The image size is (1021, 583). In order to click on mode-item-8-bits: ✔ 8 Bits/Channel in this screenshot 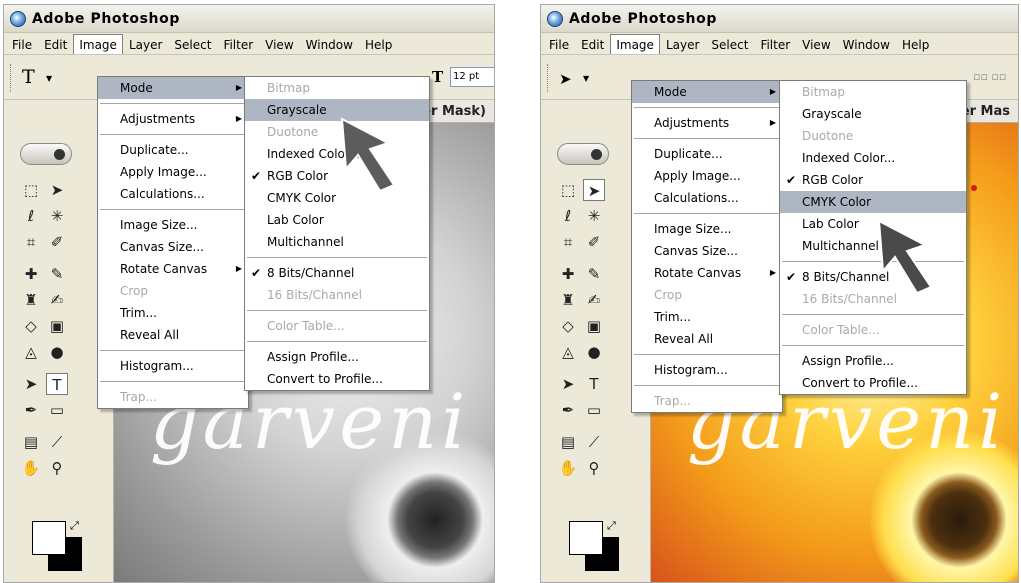, I will do `click(337, 273)`.